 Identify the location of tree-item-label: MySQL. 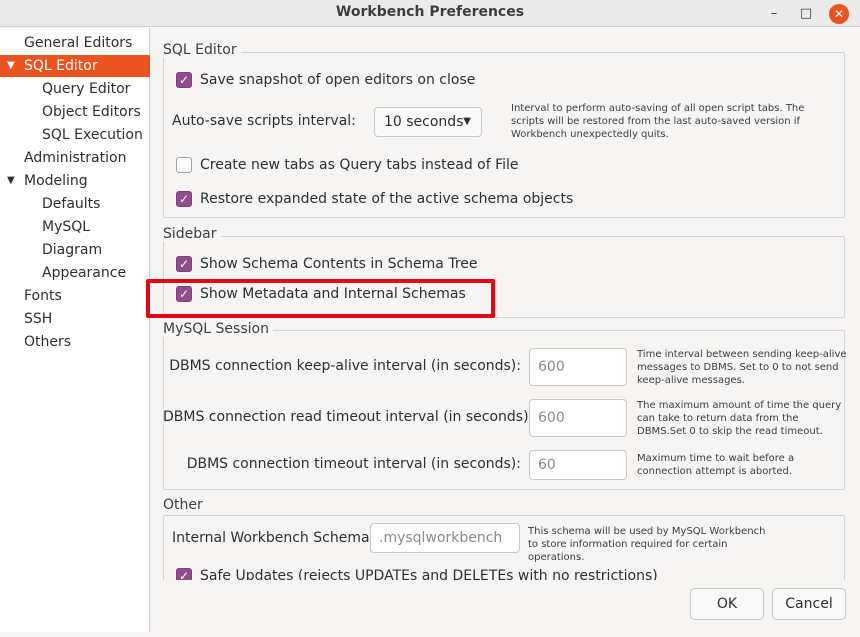
(66, 227).